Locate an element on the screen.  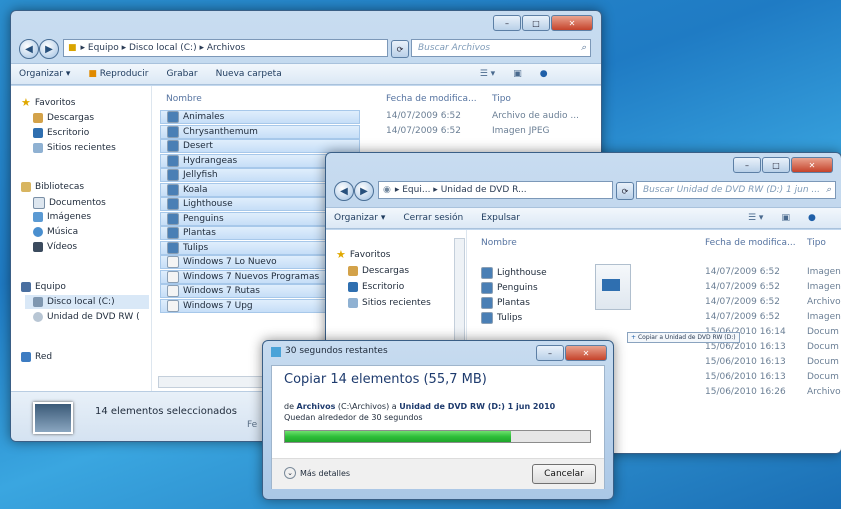
libraries-icon is located at coordinates (26, 187).